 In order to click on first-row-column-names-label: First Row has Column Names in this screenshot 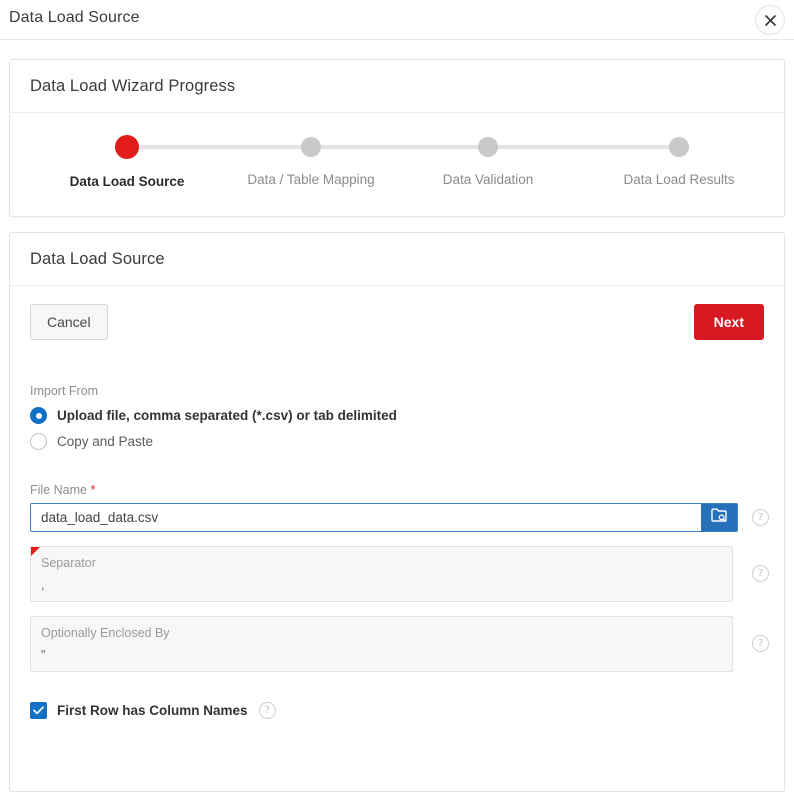, I will do `click(152, 710)`.